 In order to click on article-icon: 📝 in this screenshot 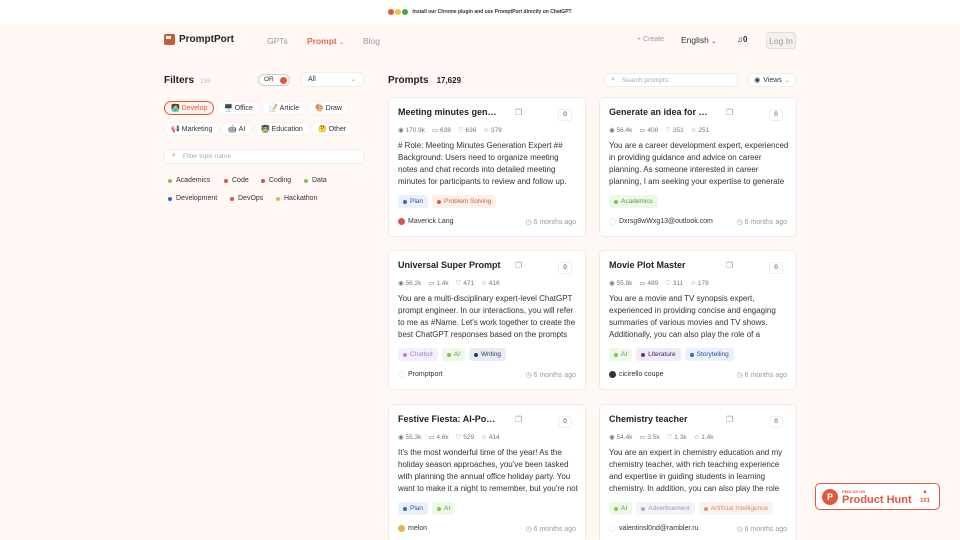, I will do `click(273, 108)`.